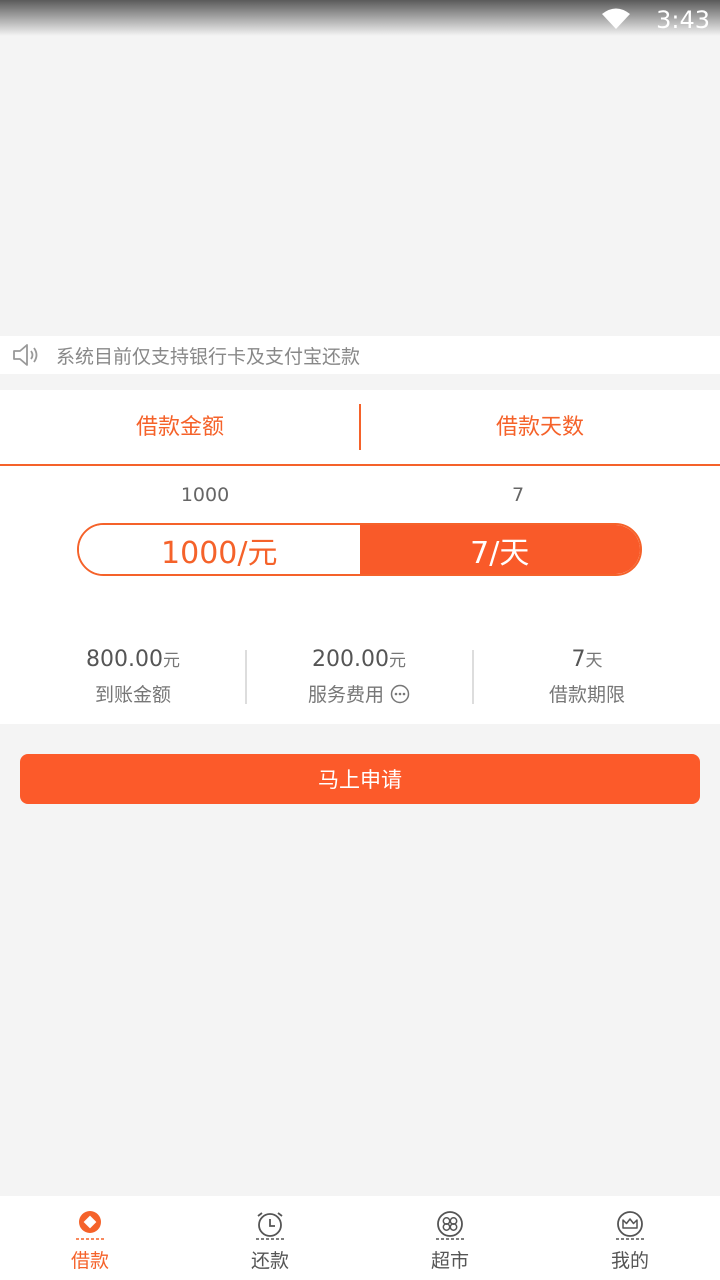 This screenshot has height=1280, width=720. What do you see at coordinates (518, 495) in the screenshot?
I see `selected-days: 7` at bounding box center [518, 495].